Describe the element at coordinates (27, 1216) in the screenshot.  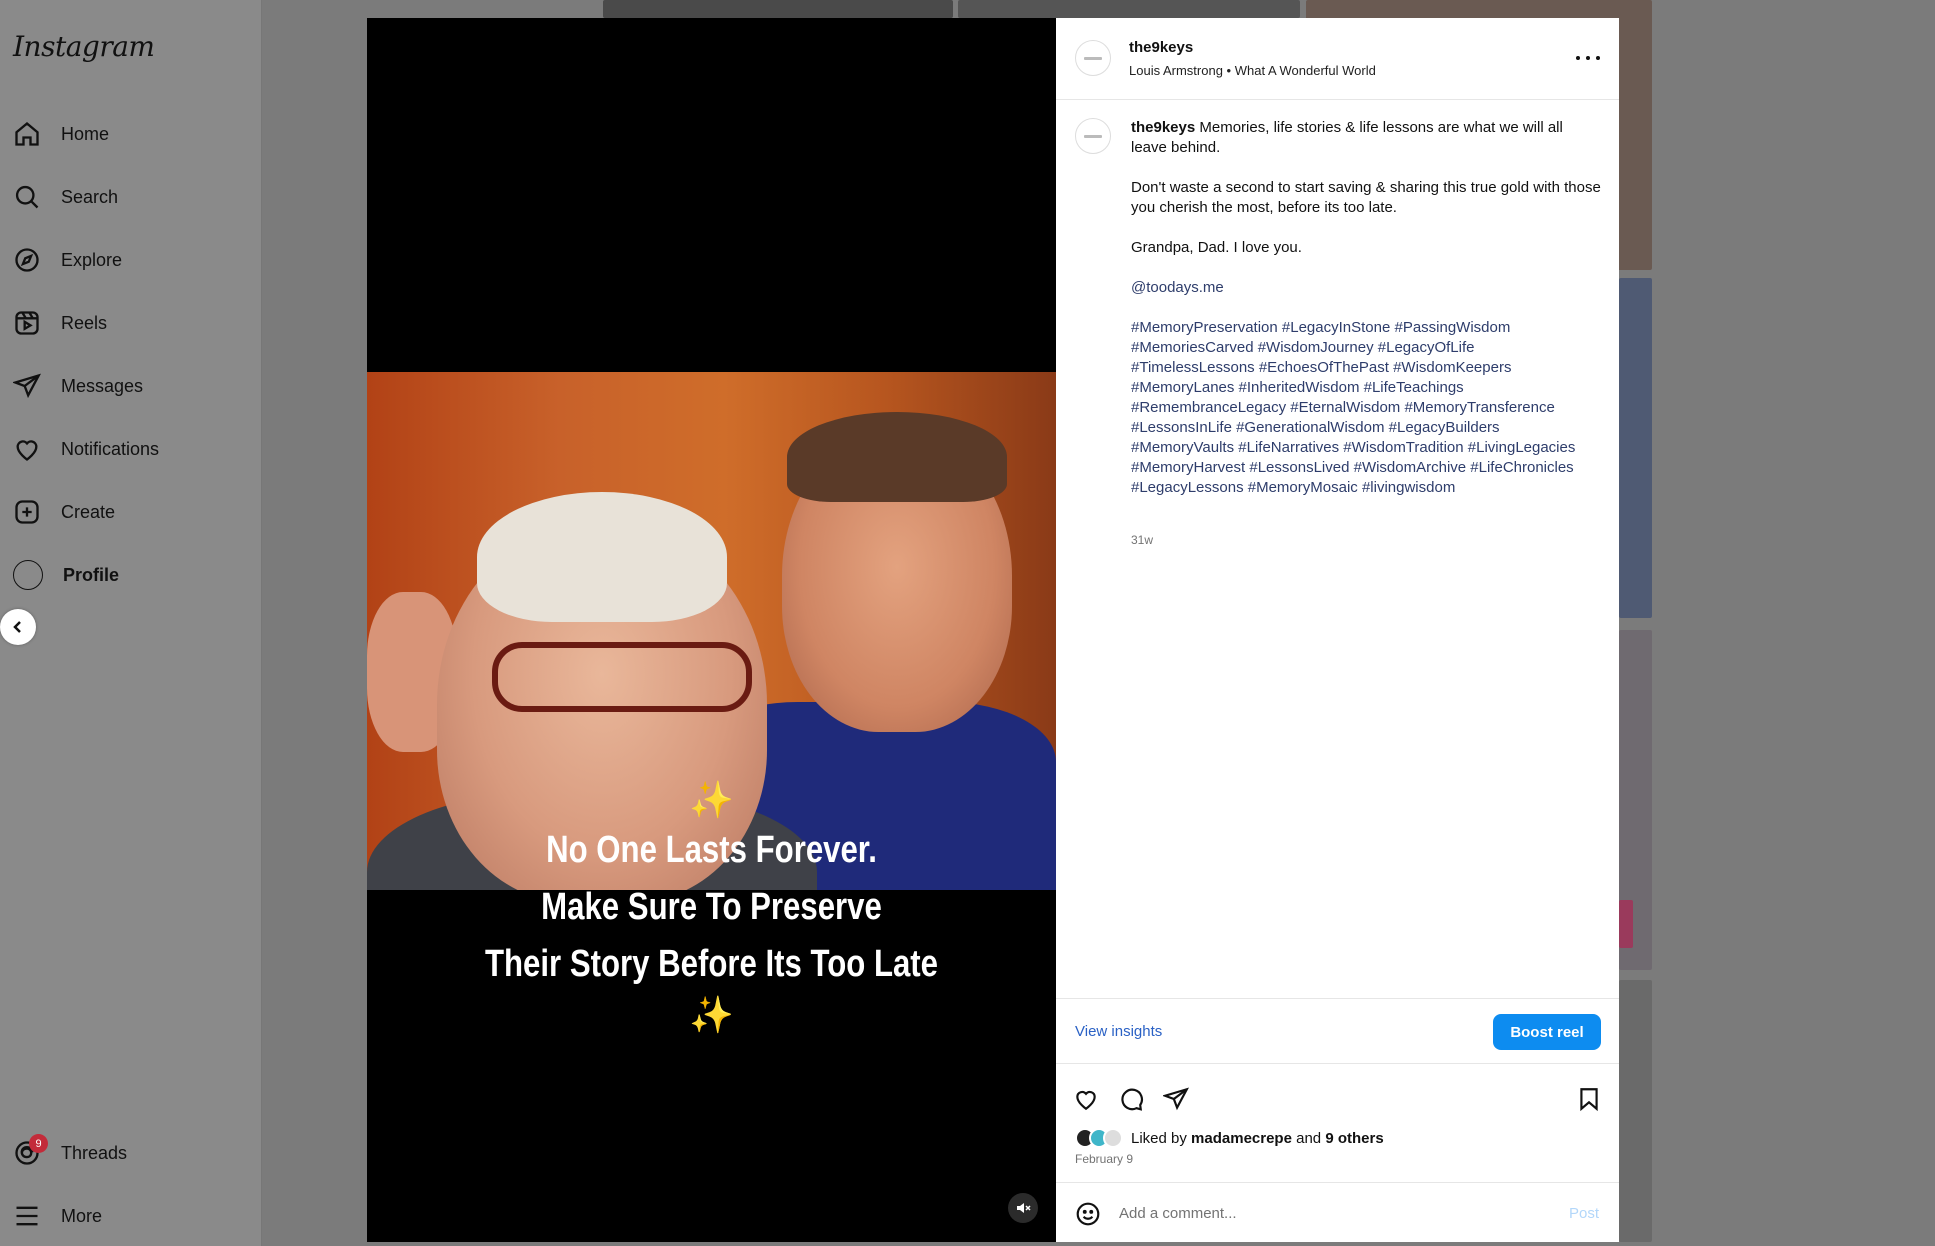
I see `menu-icon` at that location.